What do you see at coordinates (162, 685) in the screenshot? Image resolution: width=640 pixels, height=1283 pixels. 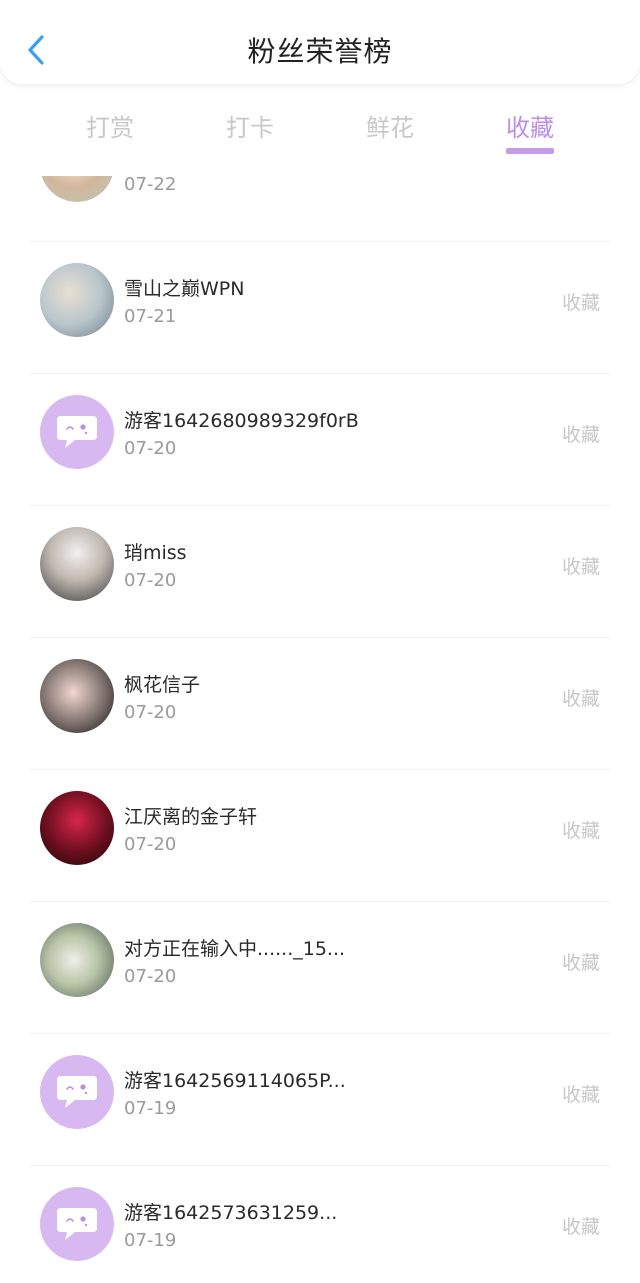 I see `item-name: 枫花信子` at bounding box center [162, 685].